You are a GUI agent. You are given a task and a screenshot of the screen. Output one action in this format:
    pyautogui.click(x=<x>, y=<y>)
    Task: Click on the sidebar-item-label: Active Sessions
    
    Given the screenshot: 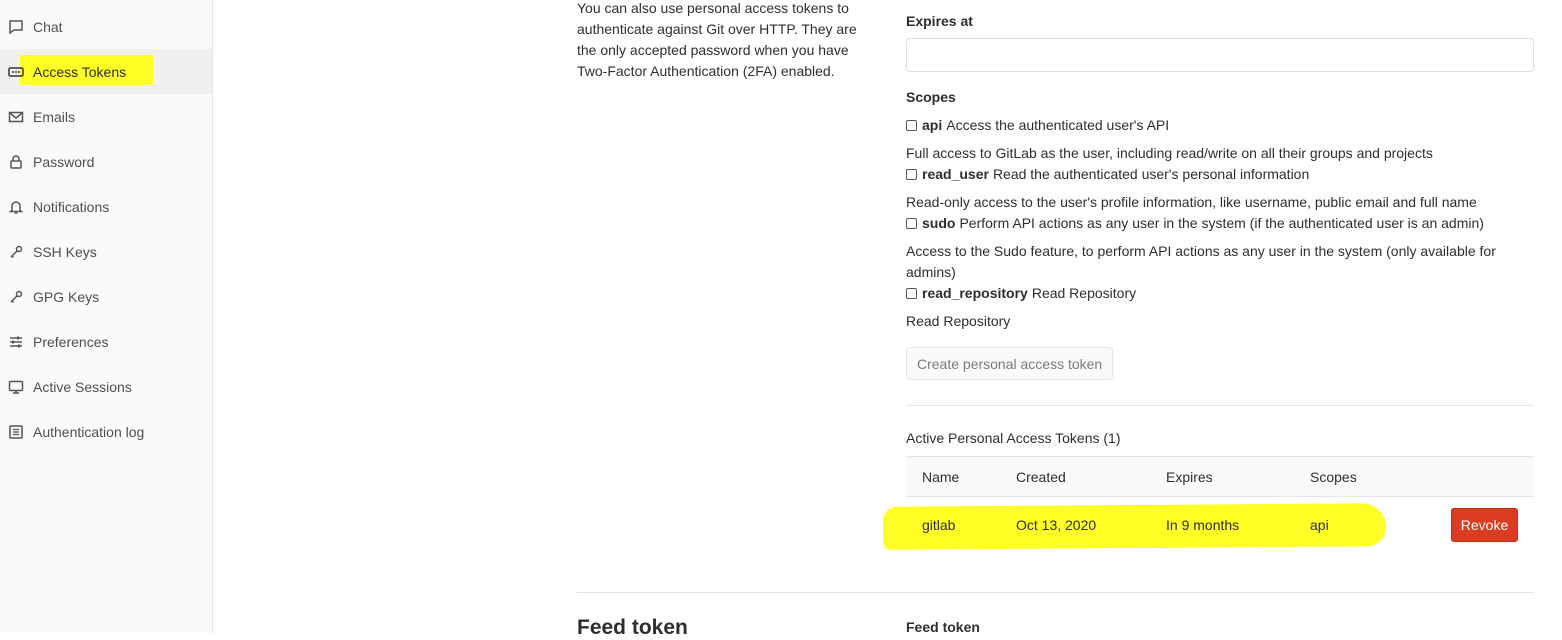 What is the action you would take?
    pyautogui.click(x=82, y=386)
    